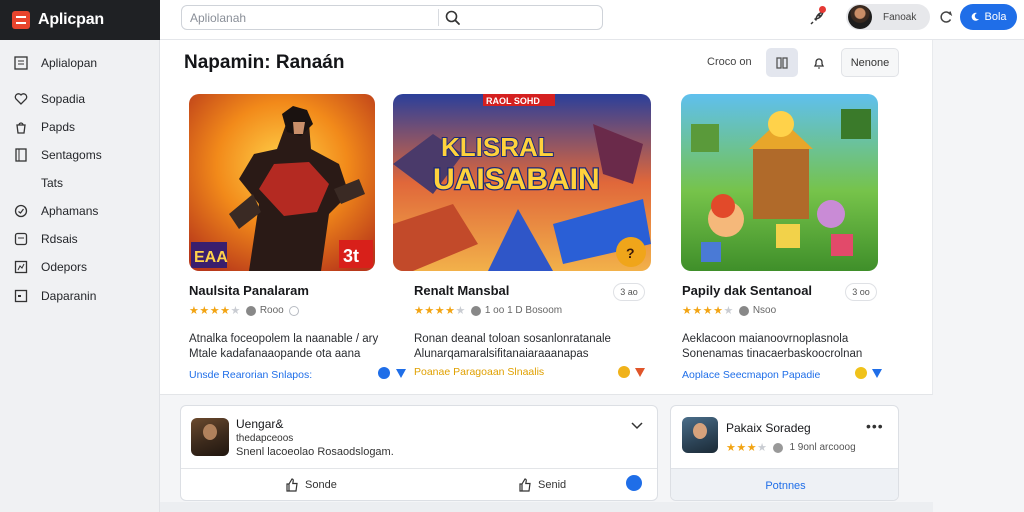 Image resolution: width=1024 pixels, height=512 pixels. I want to click on columns-icon, so click(782, 62).